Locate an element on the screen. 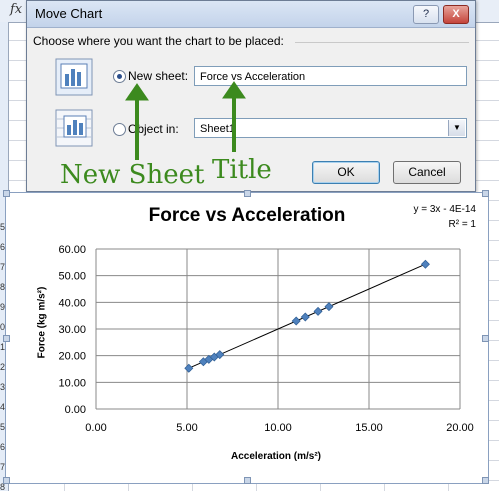 This screenshot has height=492, width=499. object-in-radio is located at coordinates (119, 129).